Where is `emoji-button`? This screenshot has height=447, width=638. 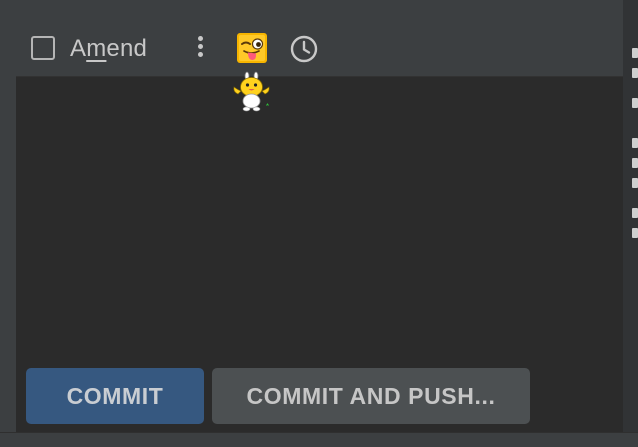 emoji-button is located at coordinates (252, 48).